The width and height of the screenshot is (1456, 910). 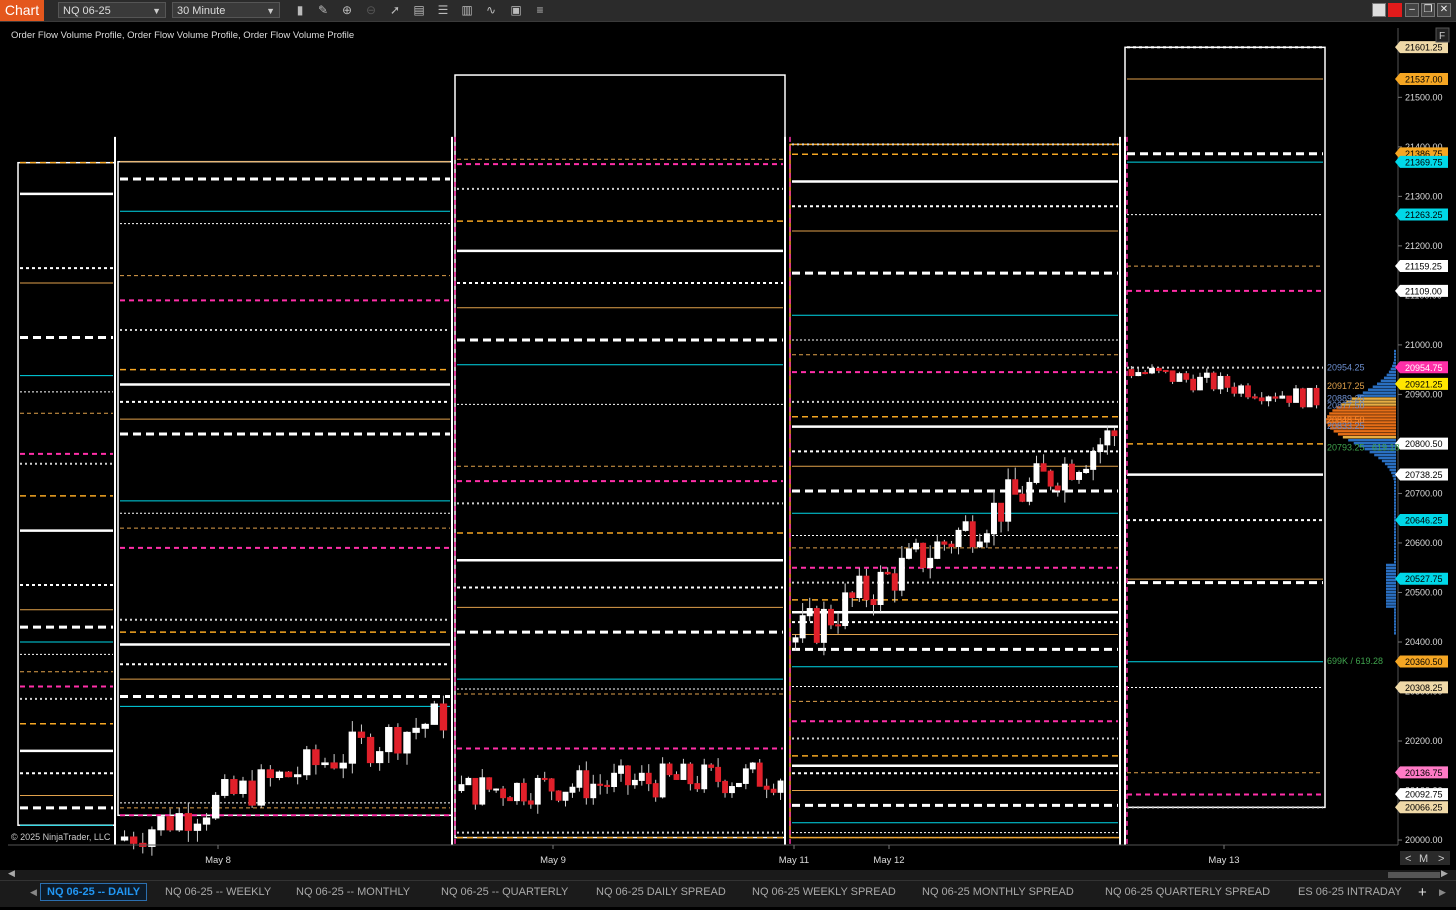 I want to click on scroll-left-button: <, so click(x=1408, y=859).